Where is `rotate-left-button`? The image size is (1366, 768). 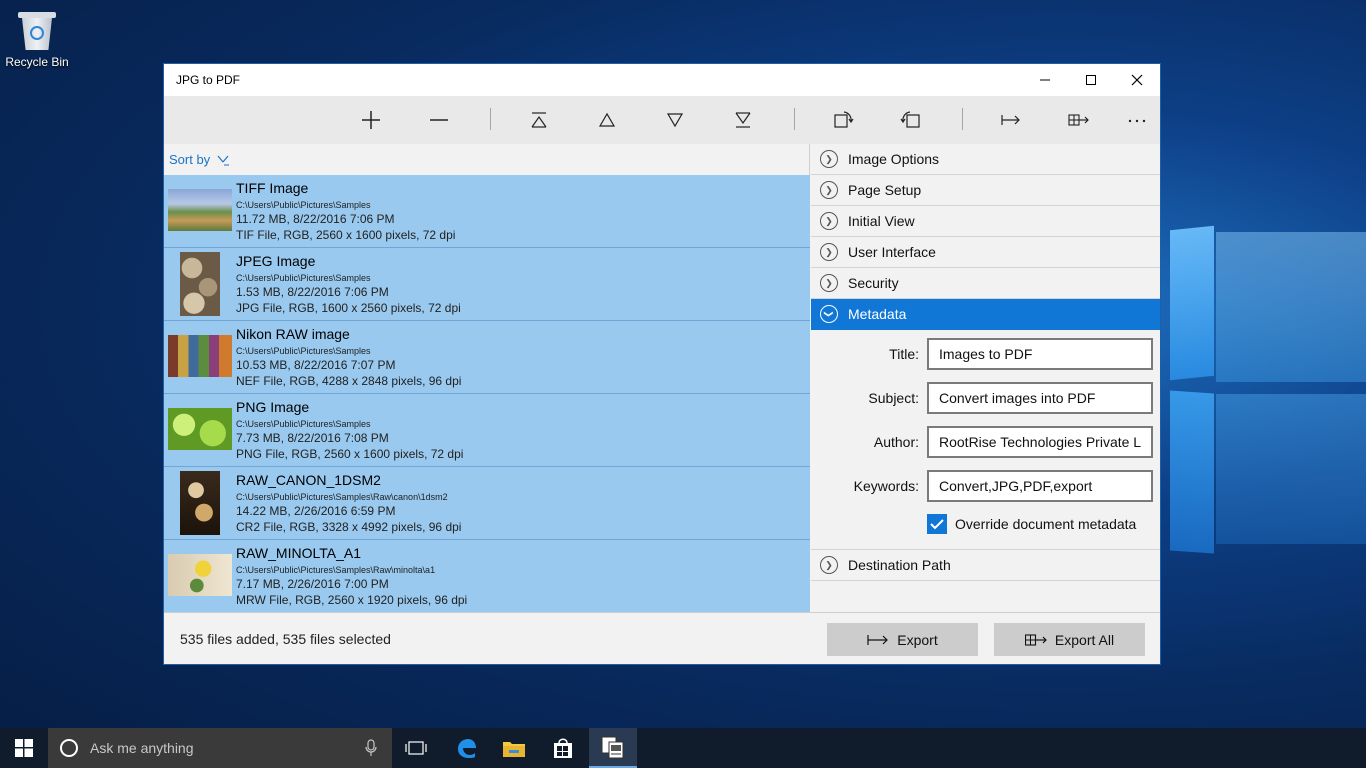 rotate-left-button is located at coordinates (843, 120).